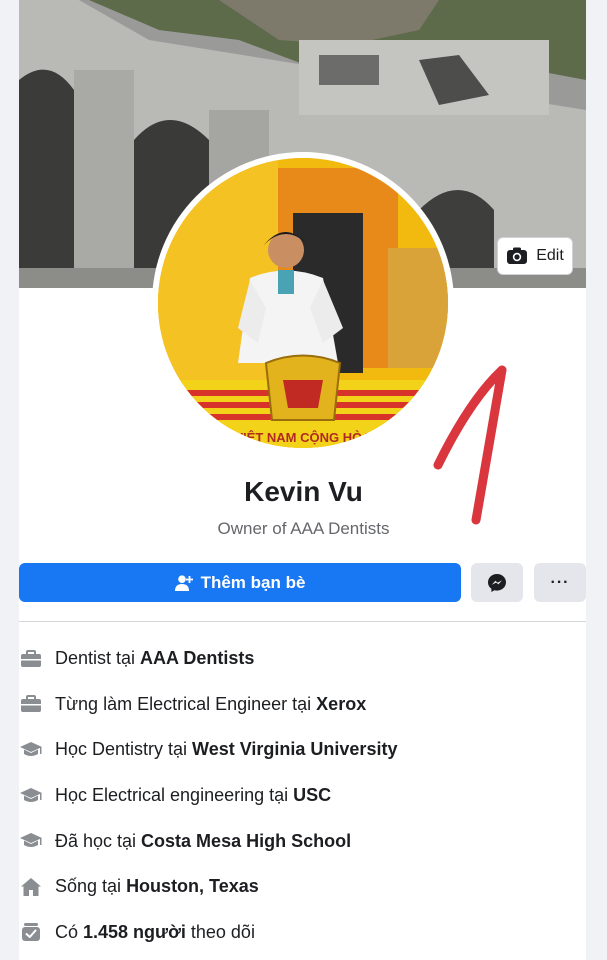  I want to click on intro-item-lives-in: Sống tại Houston, Texas, so click(302, 887).